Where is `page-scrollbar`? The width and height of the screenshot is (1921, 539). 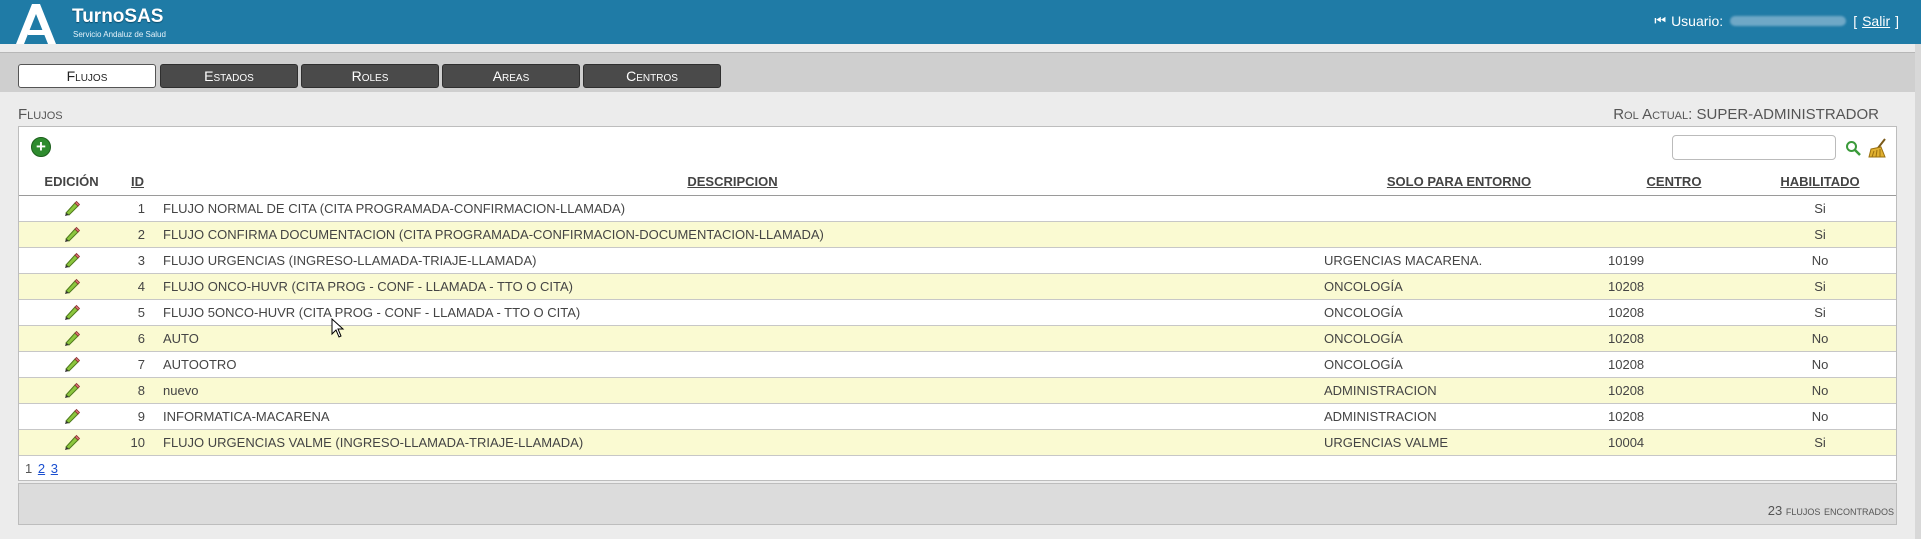
page-scrollbar is located at coordinates (1918, 291).